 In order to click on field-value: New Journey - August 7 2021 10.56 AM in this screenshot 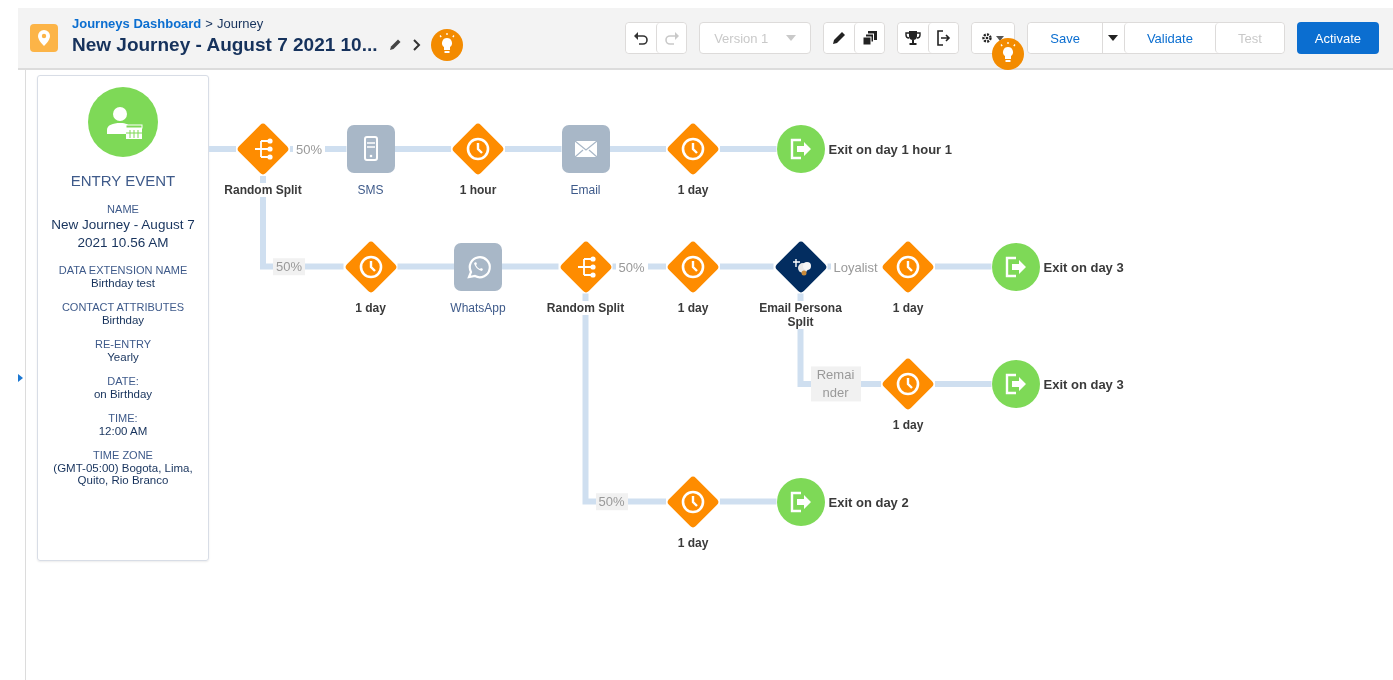, I will do `click(123, 234)`.